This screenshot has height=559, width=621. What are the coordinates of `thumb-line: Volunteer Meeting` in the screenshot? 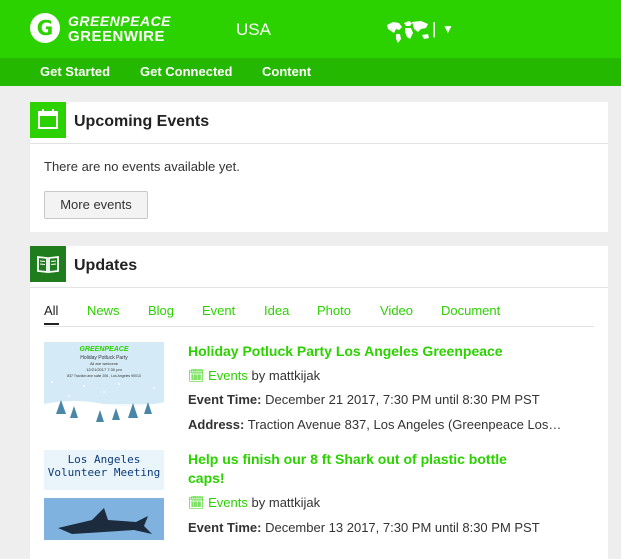 It's located at (104, 472).